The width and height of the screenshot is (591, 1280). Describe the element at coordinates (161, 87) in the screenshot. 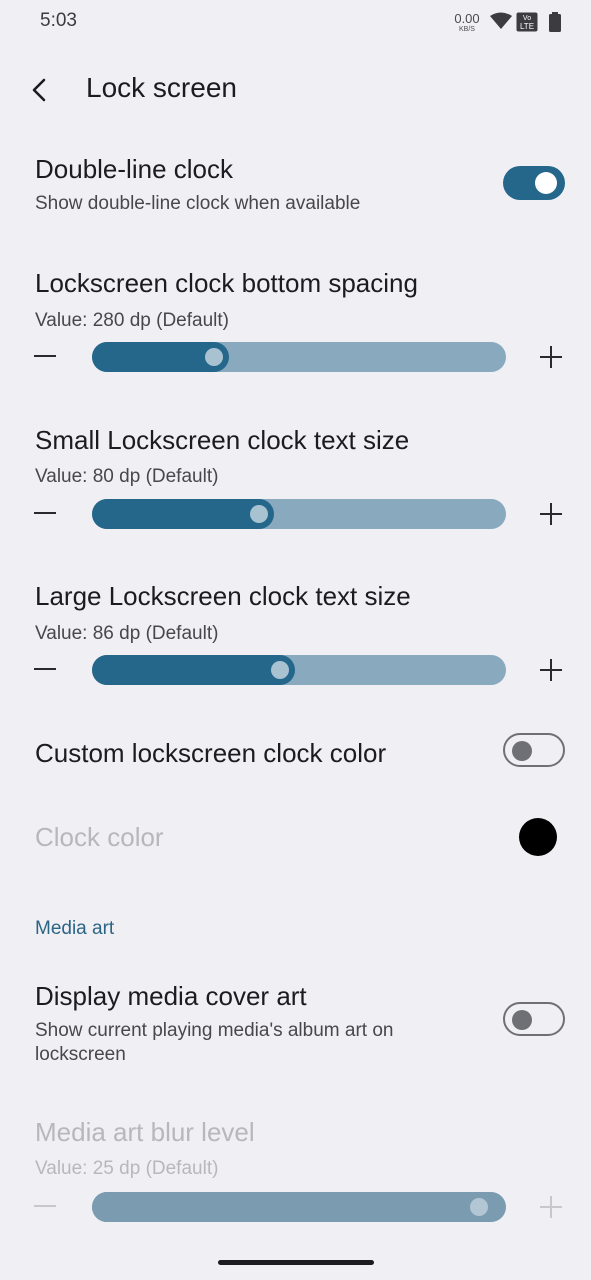

I see `page-title: Lock screen` at that location.